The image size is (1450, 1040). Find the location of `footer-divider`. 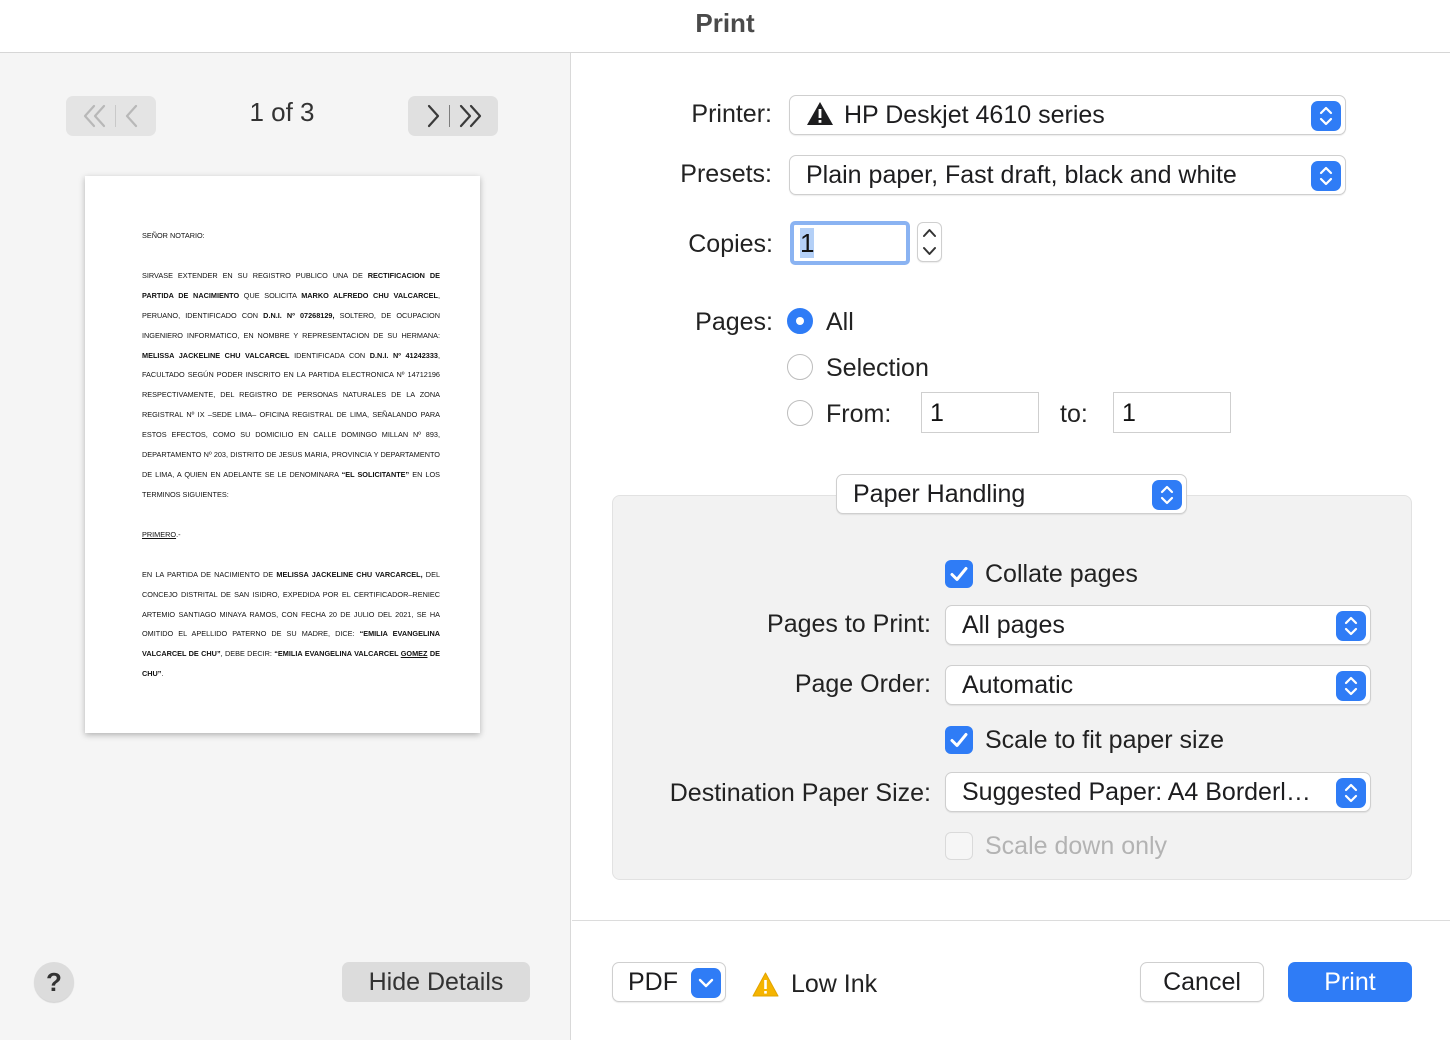

footer-divider is located at coordinates (1011, 920).